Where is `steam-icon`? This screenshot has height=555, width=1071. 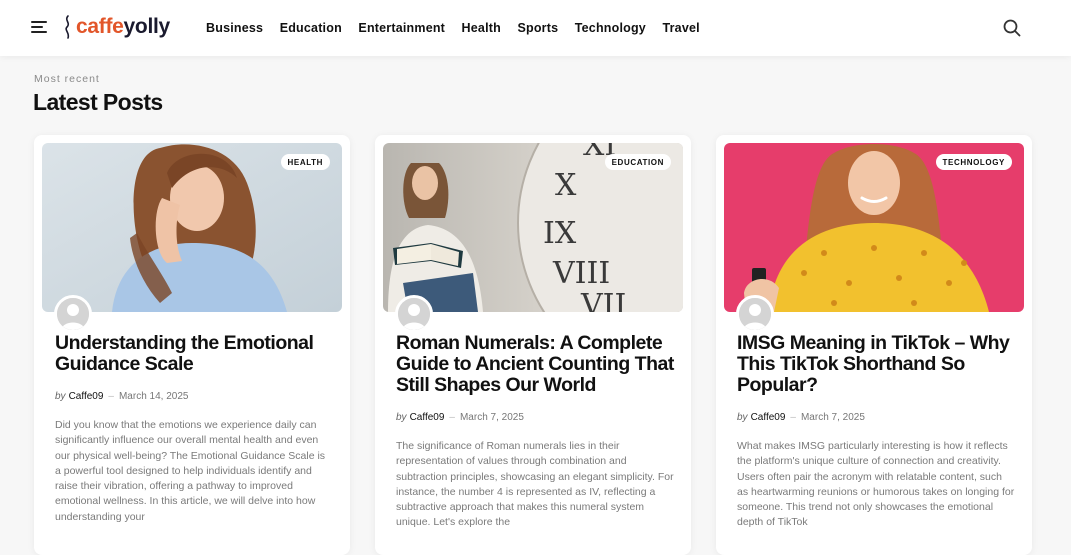
steam-icon is located at coordinates (67, 27).